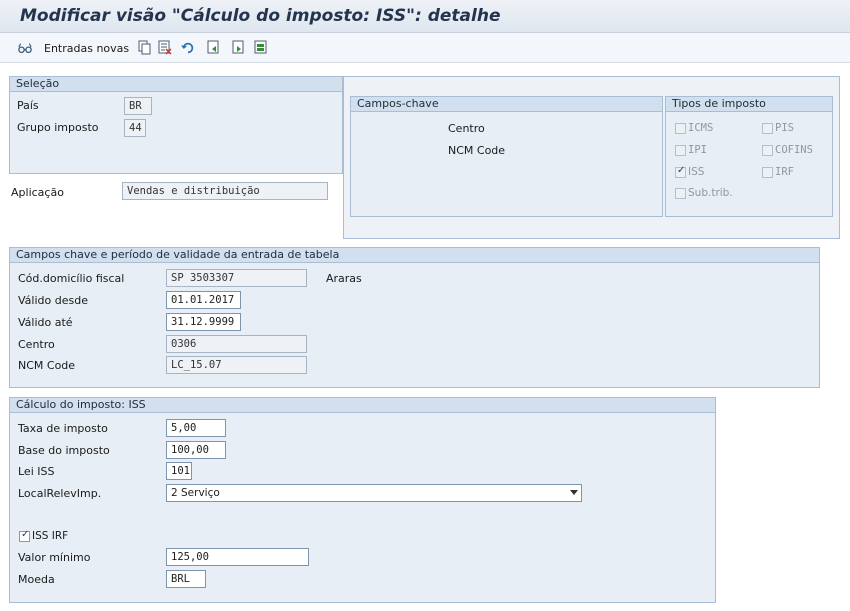 The image size is (850, 611). Describe the element at coordinates (680, 193) in the screenshot. I see `sub-trib-checkbox` at that location.